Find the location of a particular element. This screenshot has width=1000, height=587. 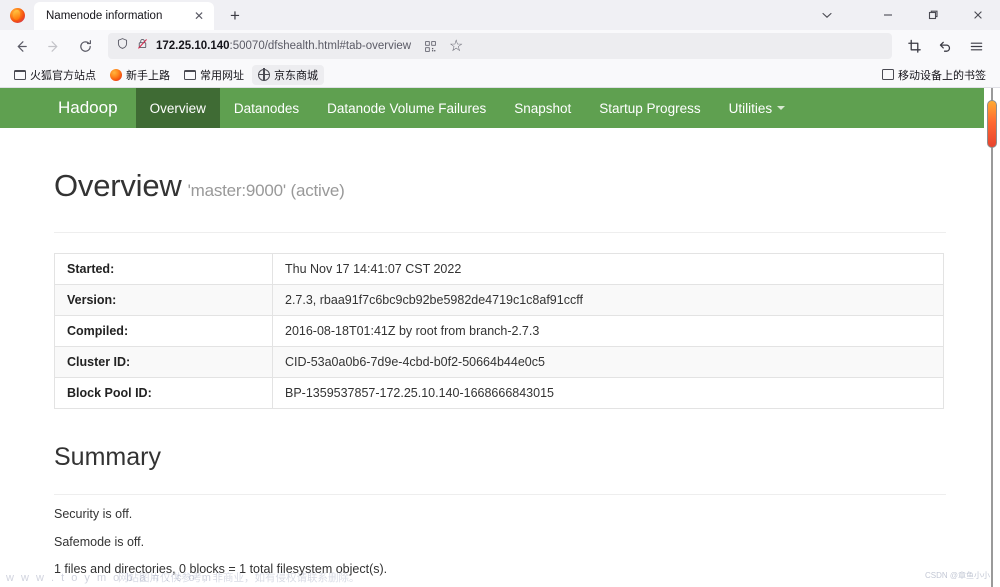

nav-item-utilities: Utilities is located at coordinates (757, 108).